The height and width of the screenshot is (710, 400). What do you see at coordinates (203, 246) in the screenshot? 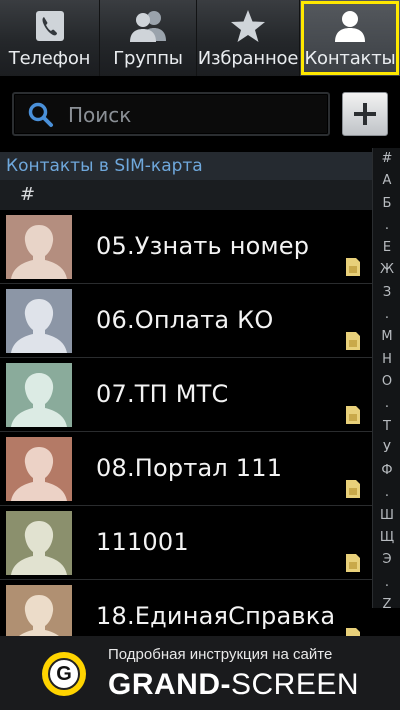
I see `contact-name: 05.Узнать номер` at bounding box center [203, 246].